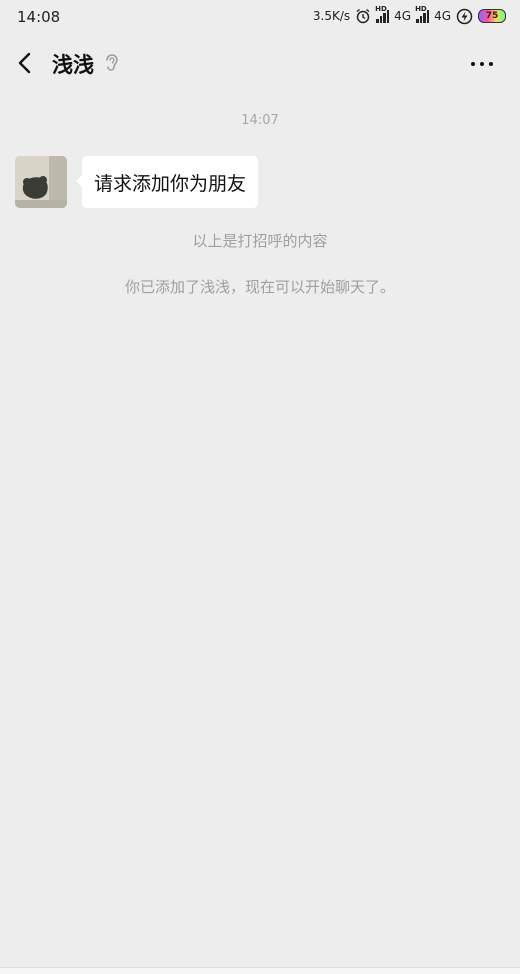 This screenshot has width=520, height=974. I want to click on battery-level: 75, so click(492, 16).